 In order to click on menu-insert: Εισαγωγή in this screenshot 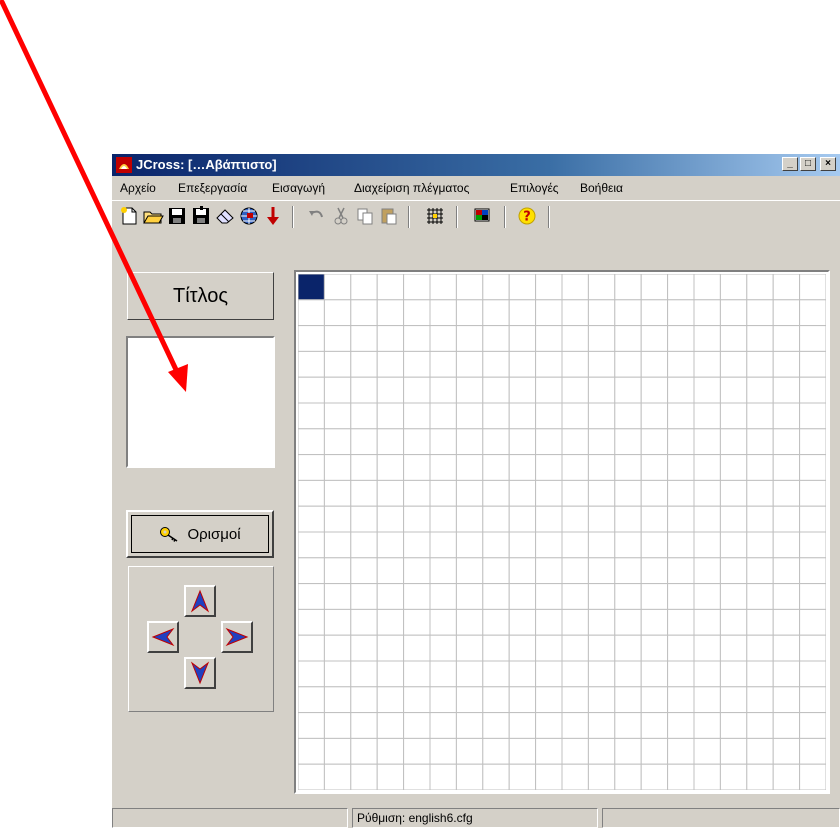, I will do `click(298, 188)`.